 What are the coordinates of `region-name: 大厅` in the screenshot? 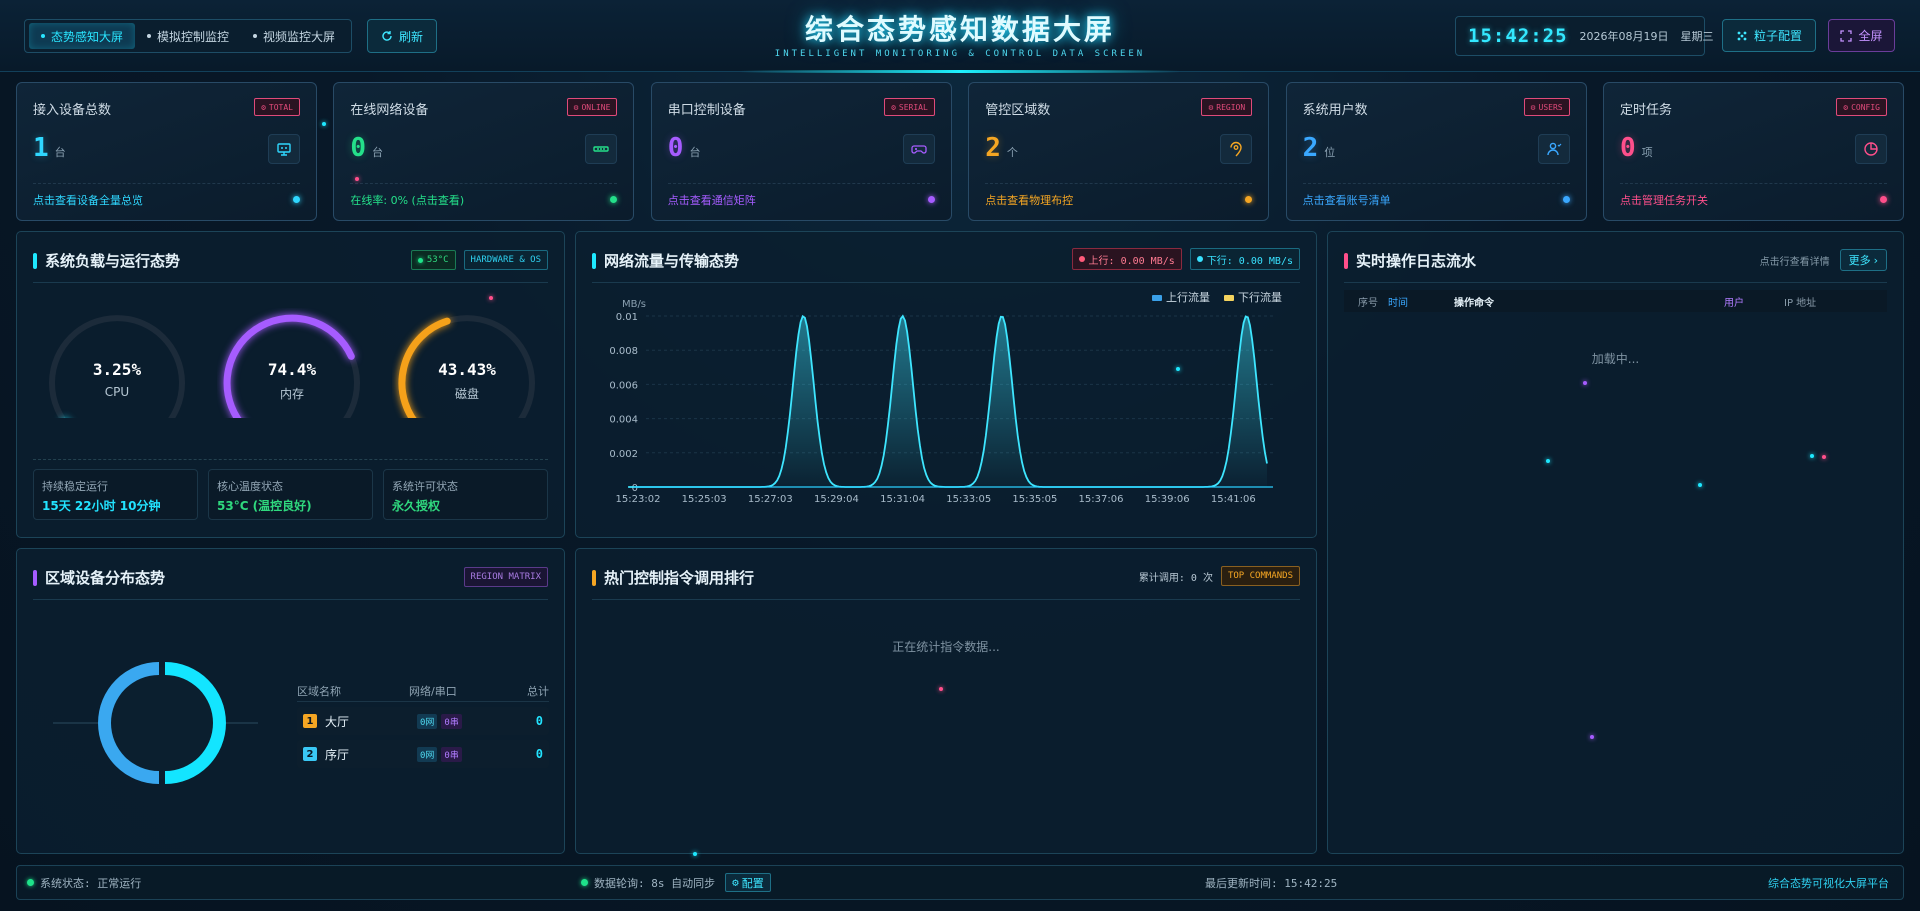 It's located at (337, 721).